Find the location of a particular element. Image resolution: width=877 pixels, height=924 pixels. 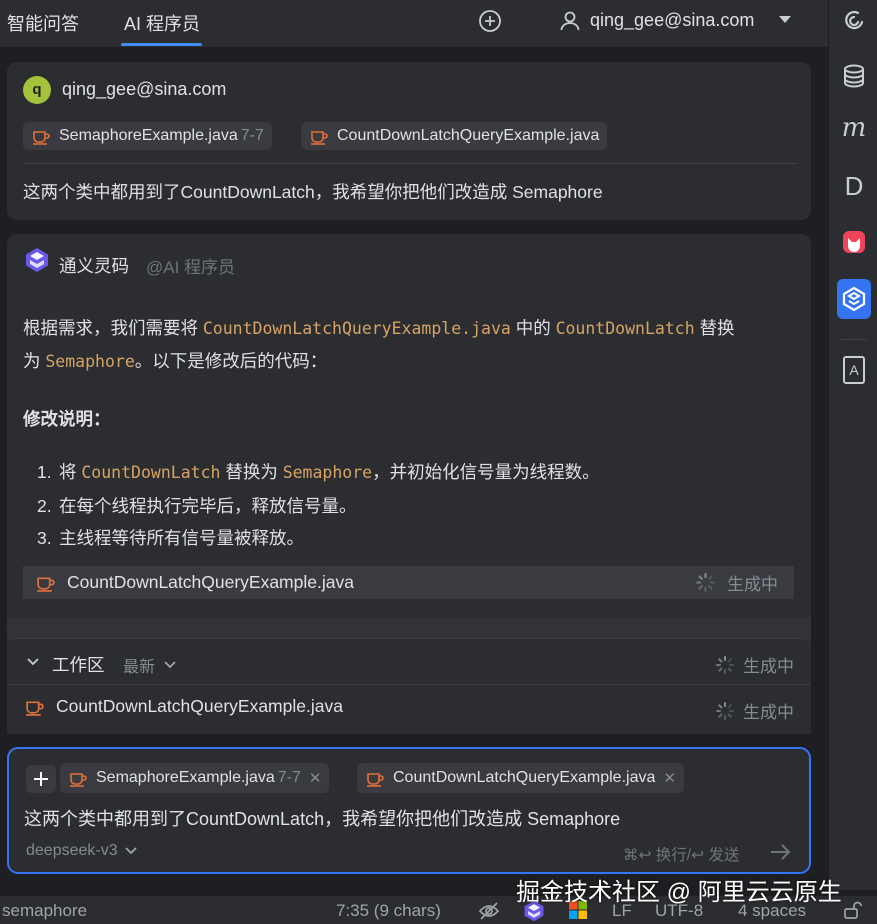

section-heading: 修改说明： is located at coordinates (67, 419).